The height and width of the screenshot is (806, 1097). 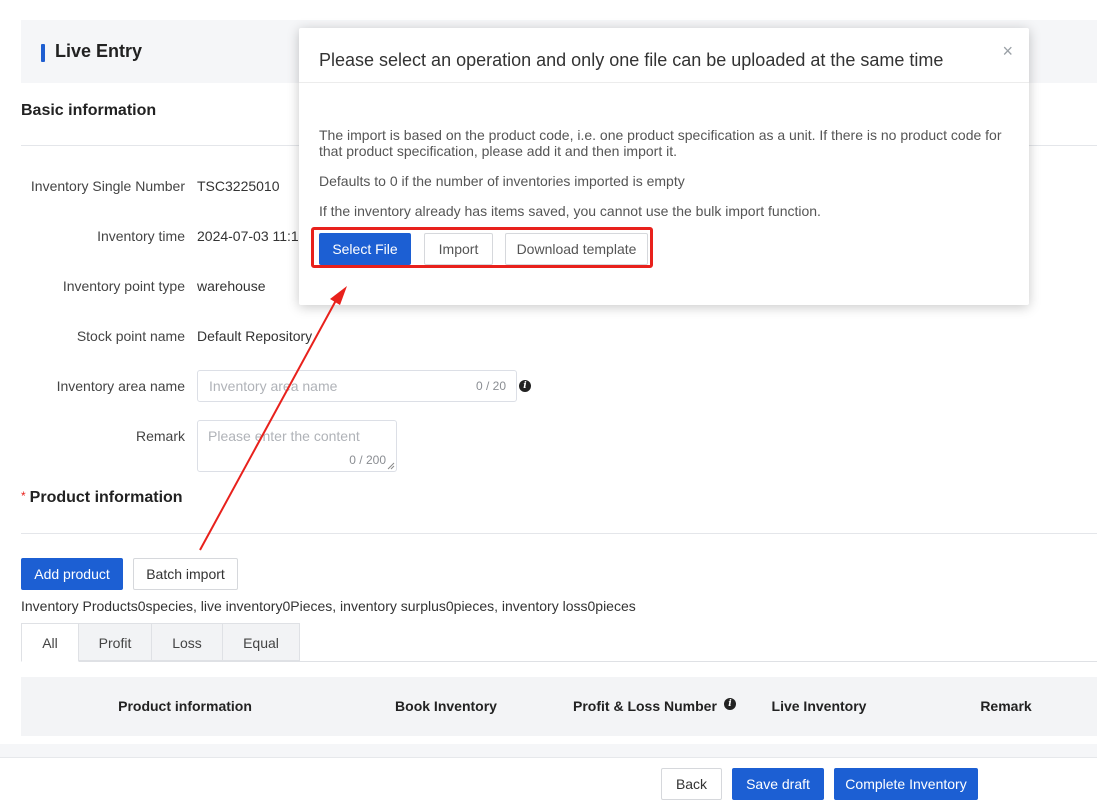 I want to click on inventory-point-type-value: warehouse, so click(x=231, y=286).